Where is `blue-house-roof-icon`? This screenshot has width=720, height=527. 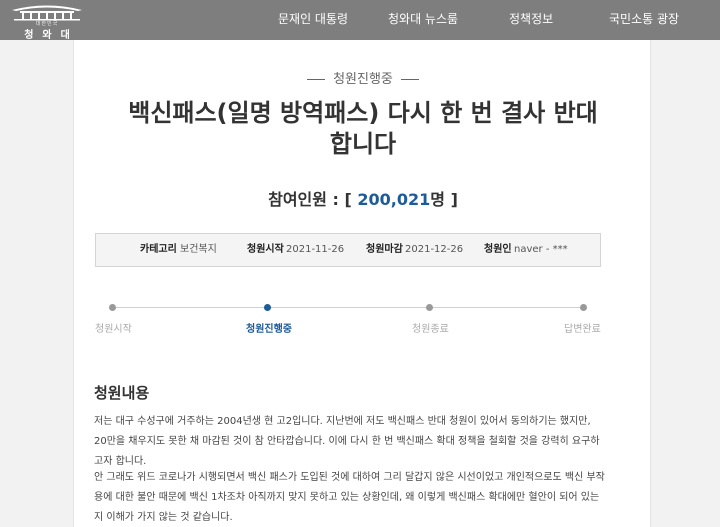
blue-house-roof-icon is located at coordinates (47, 13).